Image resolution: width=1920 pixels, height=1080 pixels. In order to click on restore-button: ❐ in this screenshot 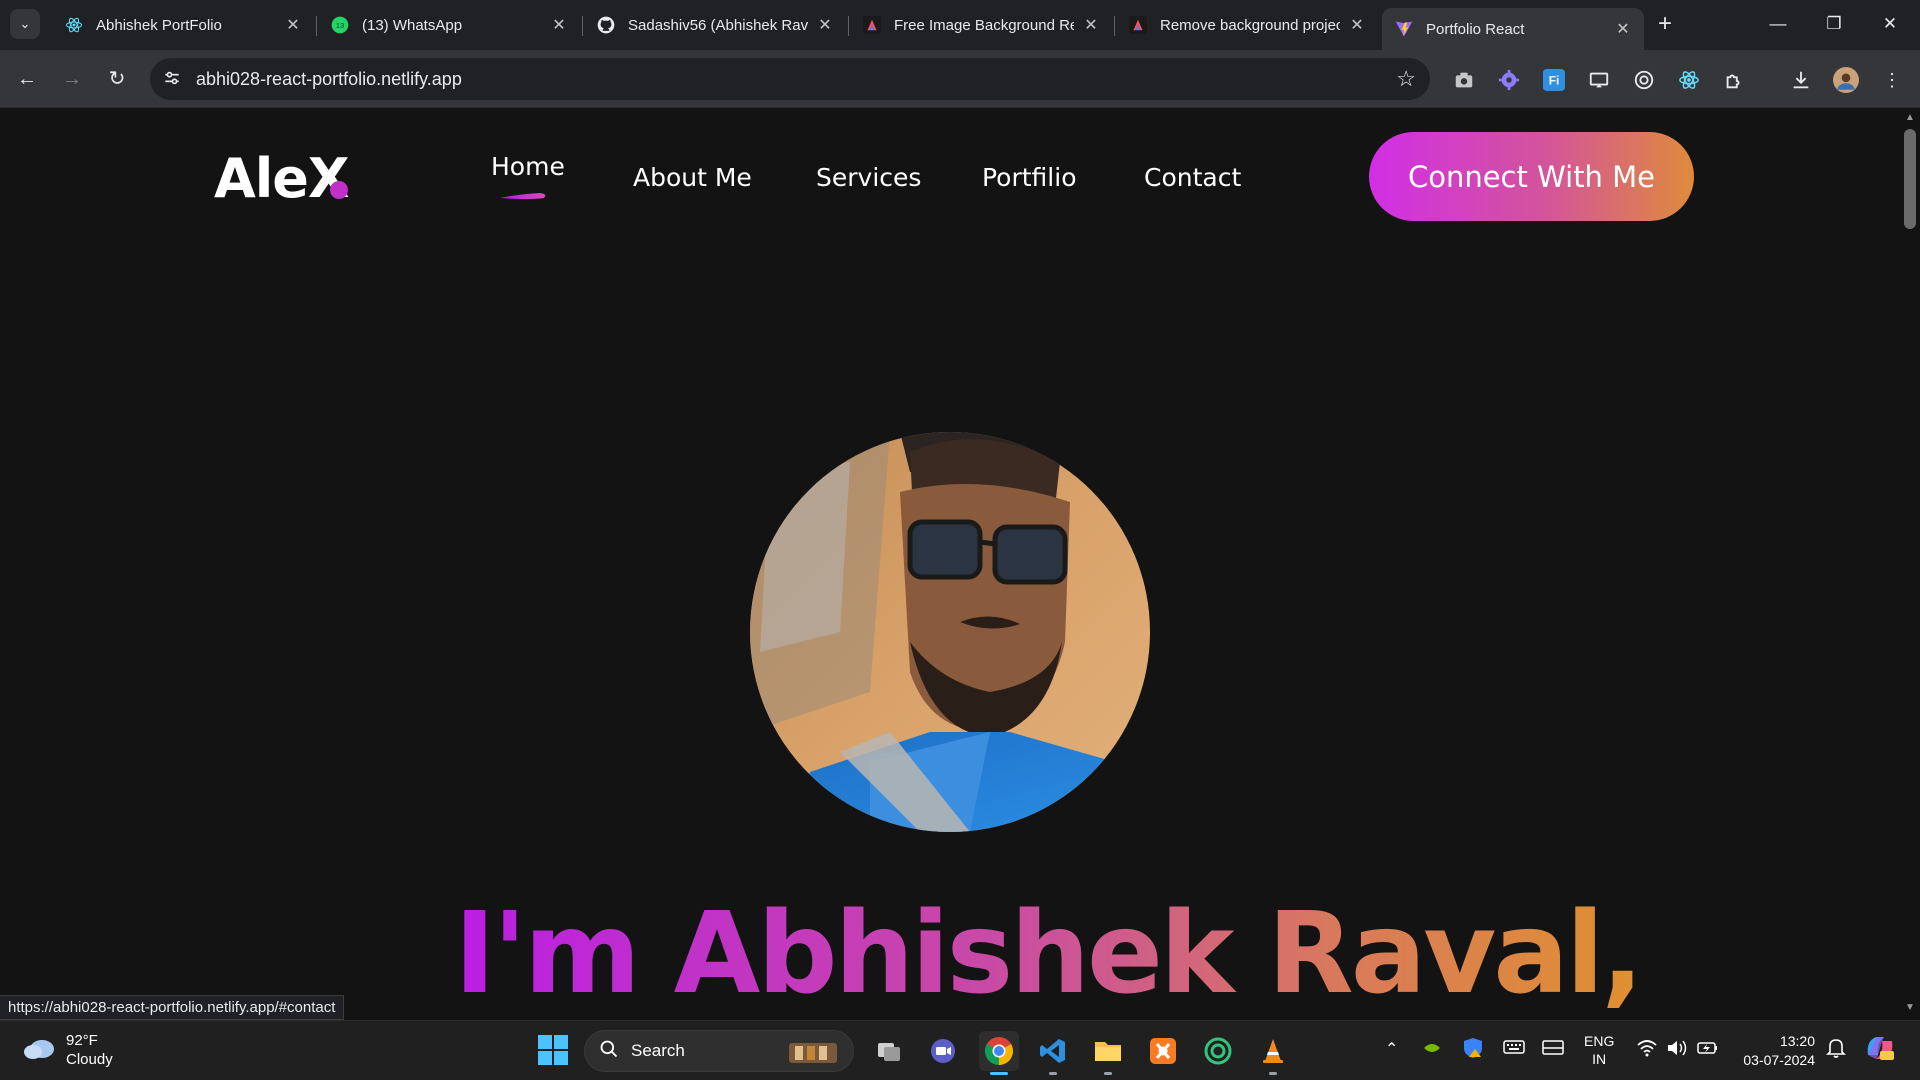, I will do `click(1834, 24)`.